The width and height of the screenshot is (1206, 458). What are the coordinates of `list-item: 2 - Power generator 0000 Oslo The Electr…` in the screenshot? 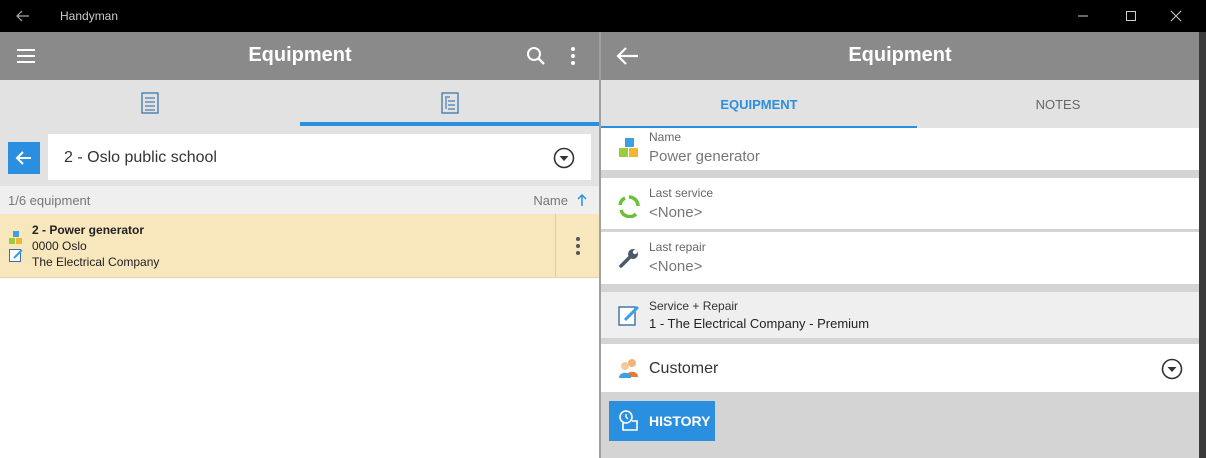 It's located at (300, 246).